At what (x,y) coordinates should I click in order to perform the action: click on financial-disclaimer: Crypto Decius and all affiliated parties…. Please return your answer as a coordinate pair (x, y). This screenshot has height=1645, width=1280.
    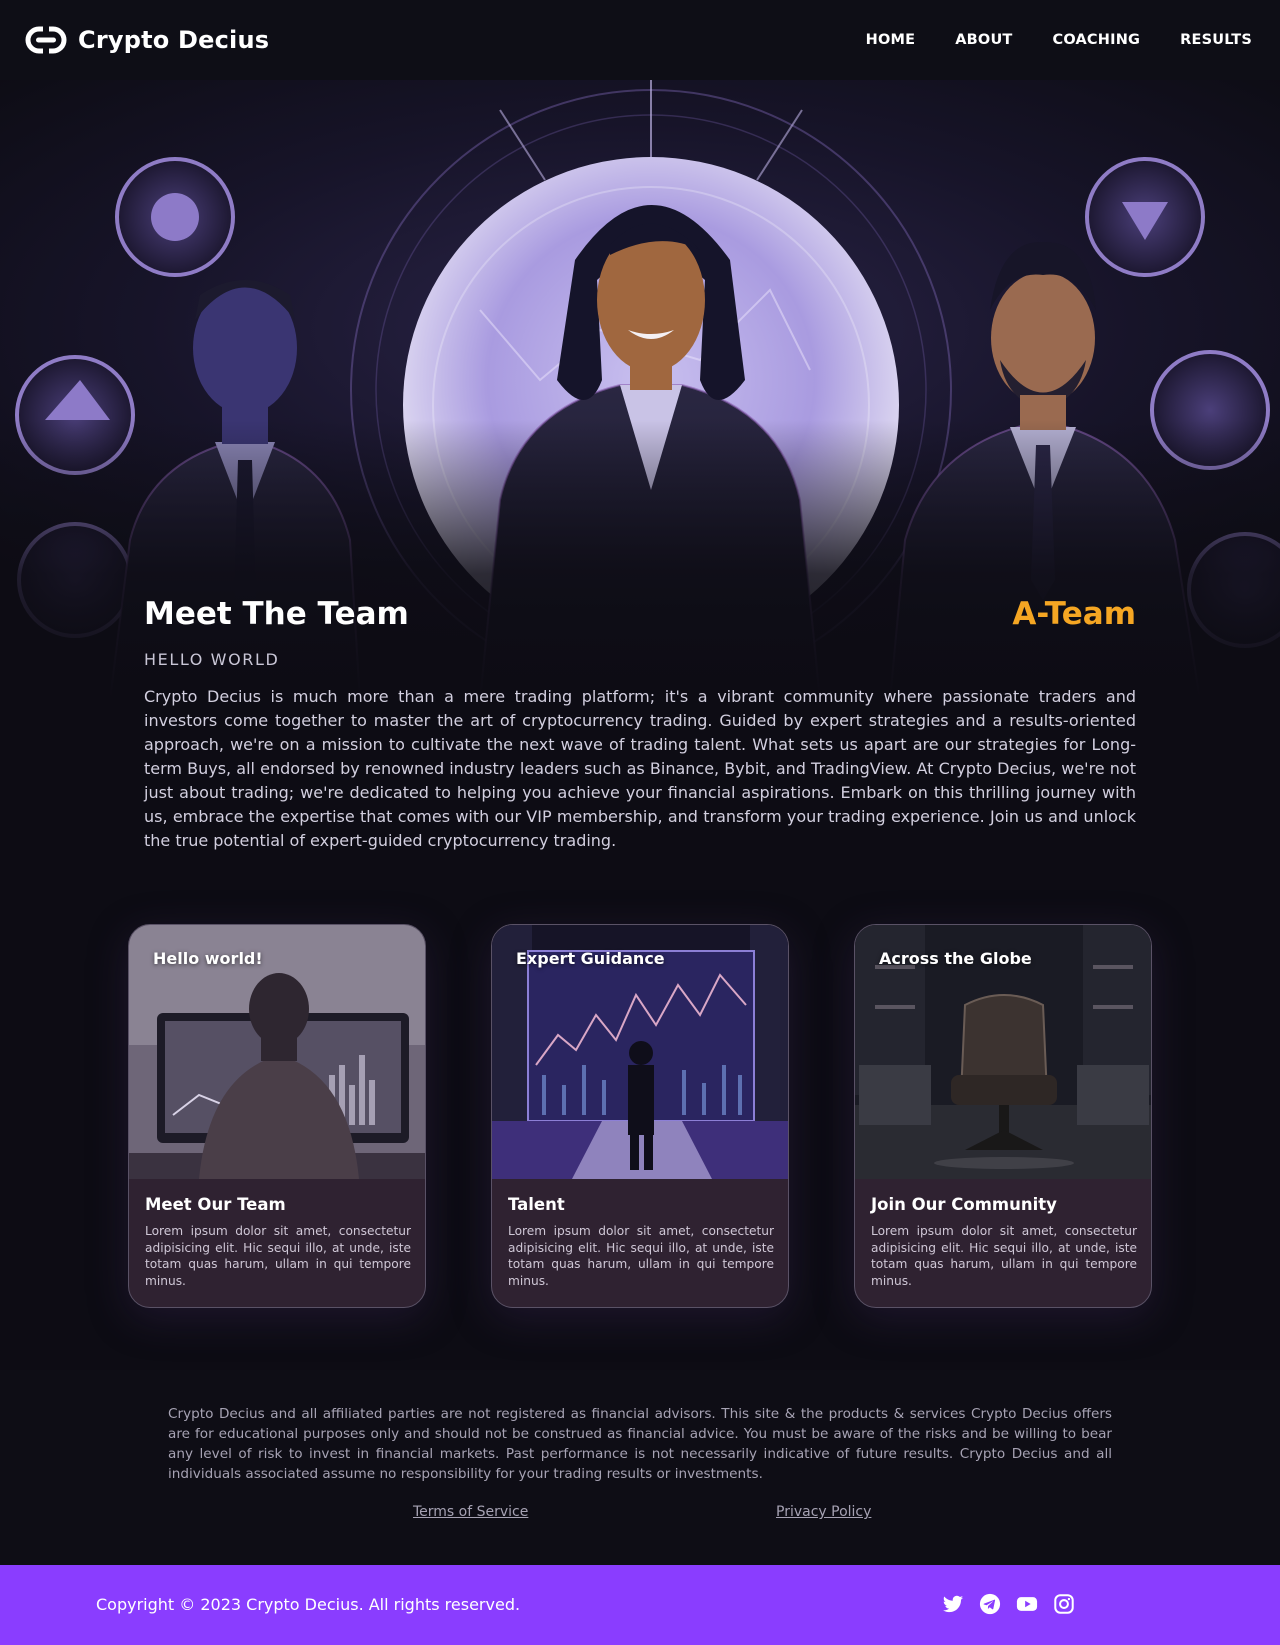
    Looking at the image, I should click on (640, 1444).